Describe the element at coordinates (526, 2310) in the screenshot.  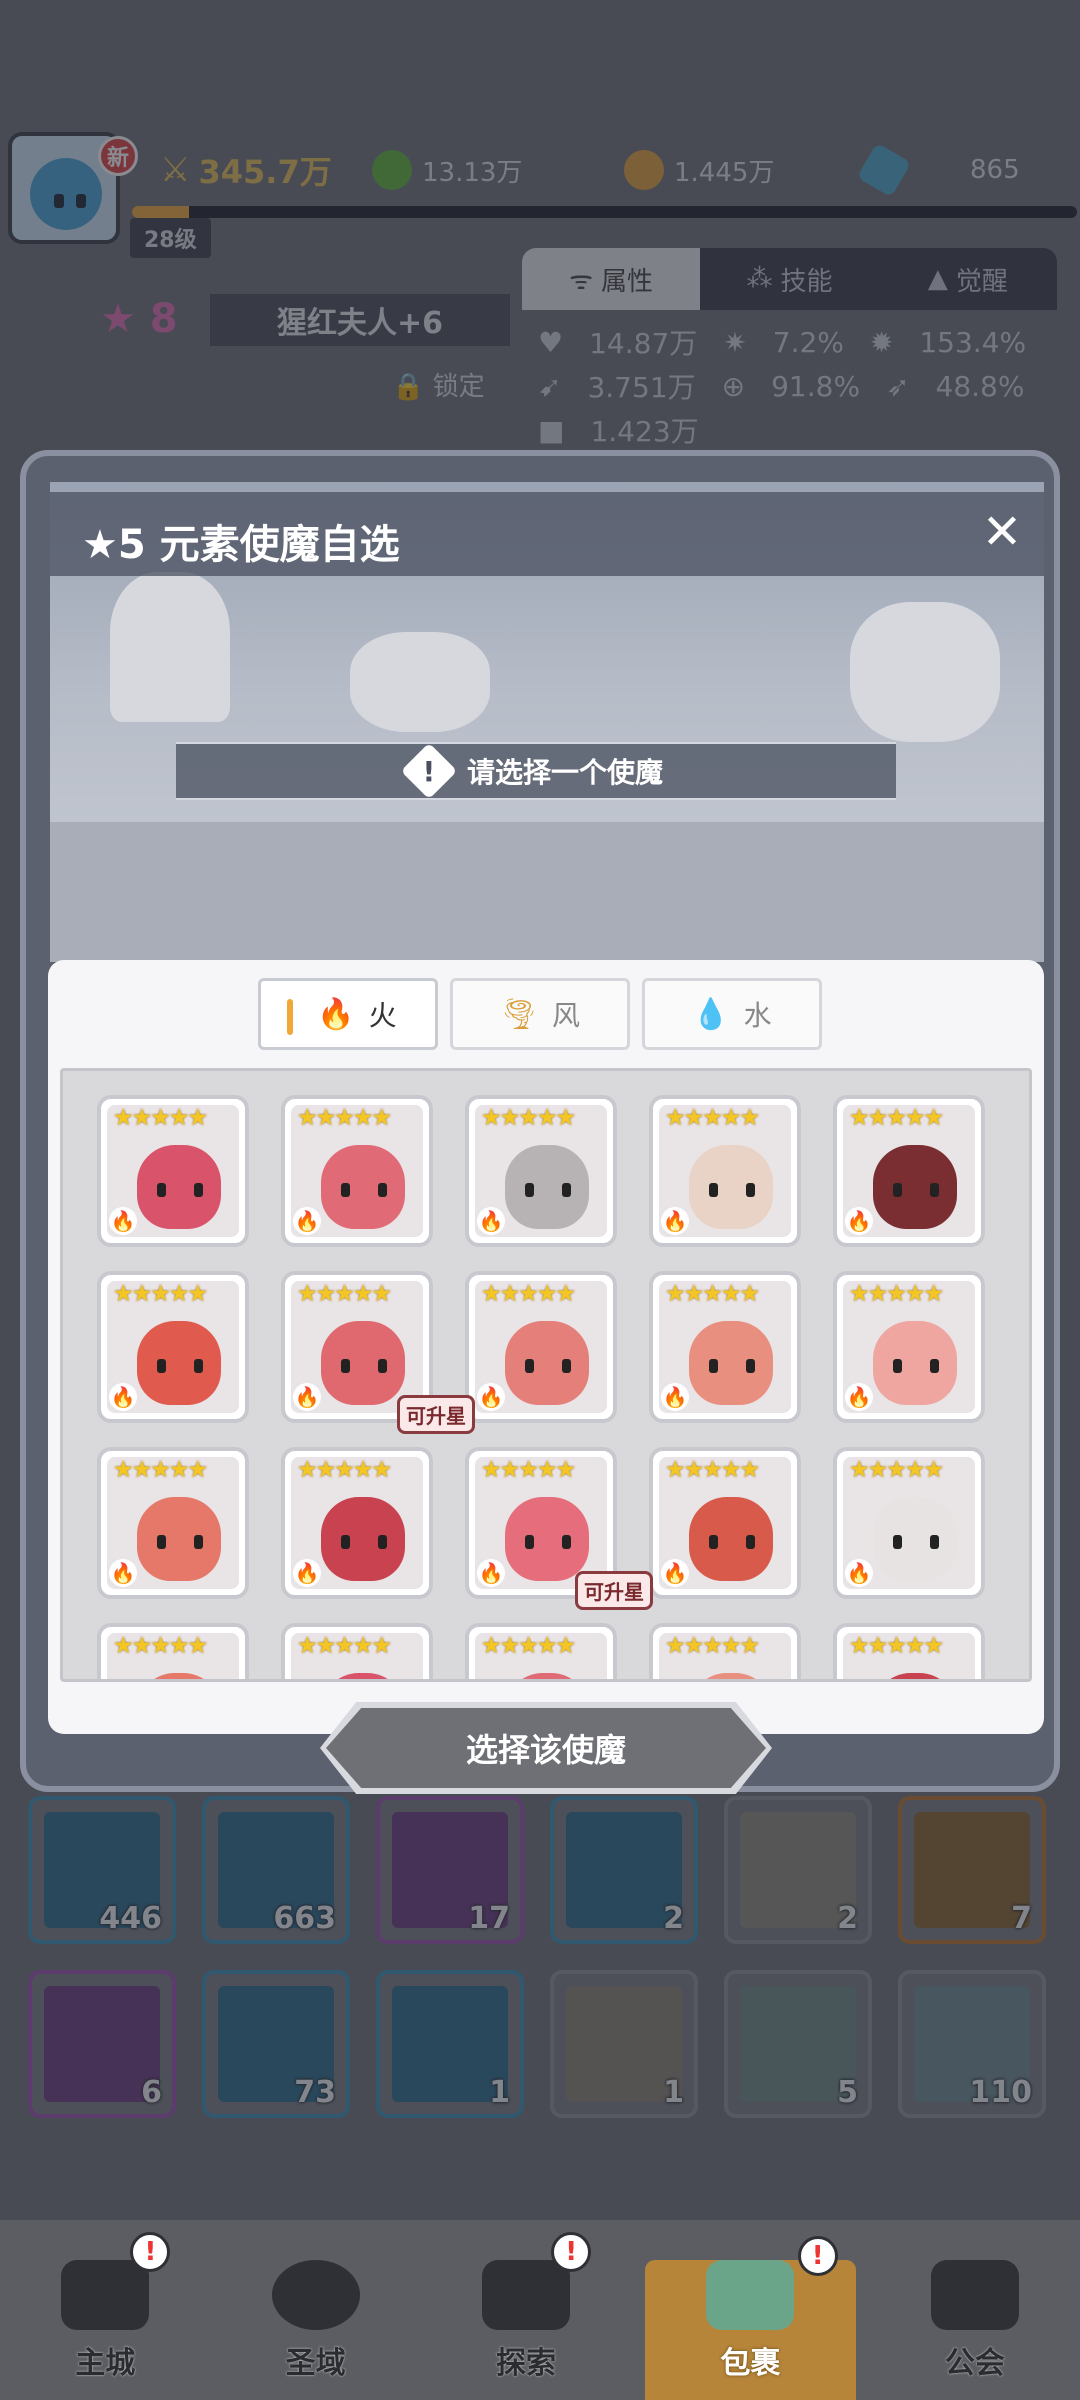
I see `nav-explore: 探索 !` at that location.